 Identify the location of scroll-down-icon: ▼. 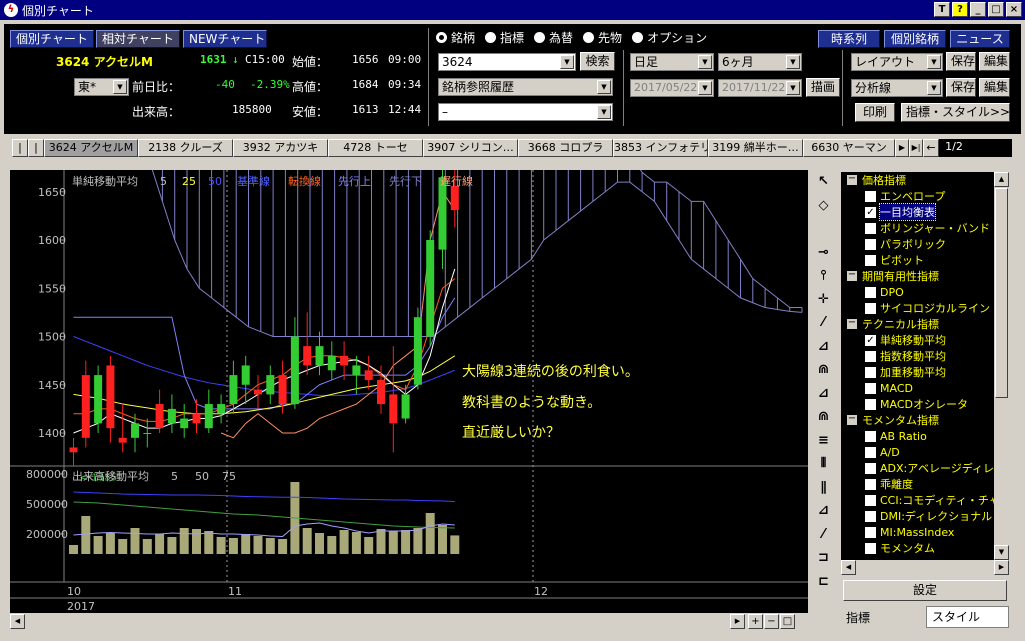
(1001, 552).